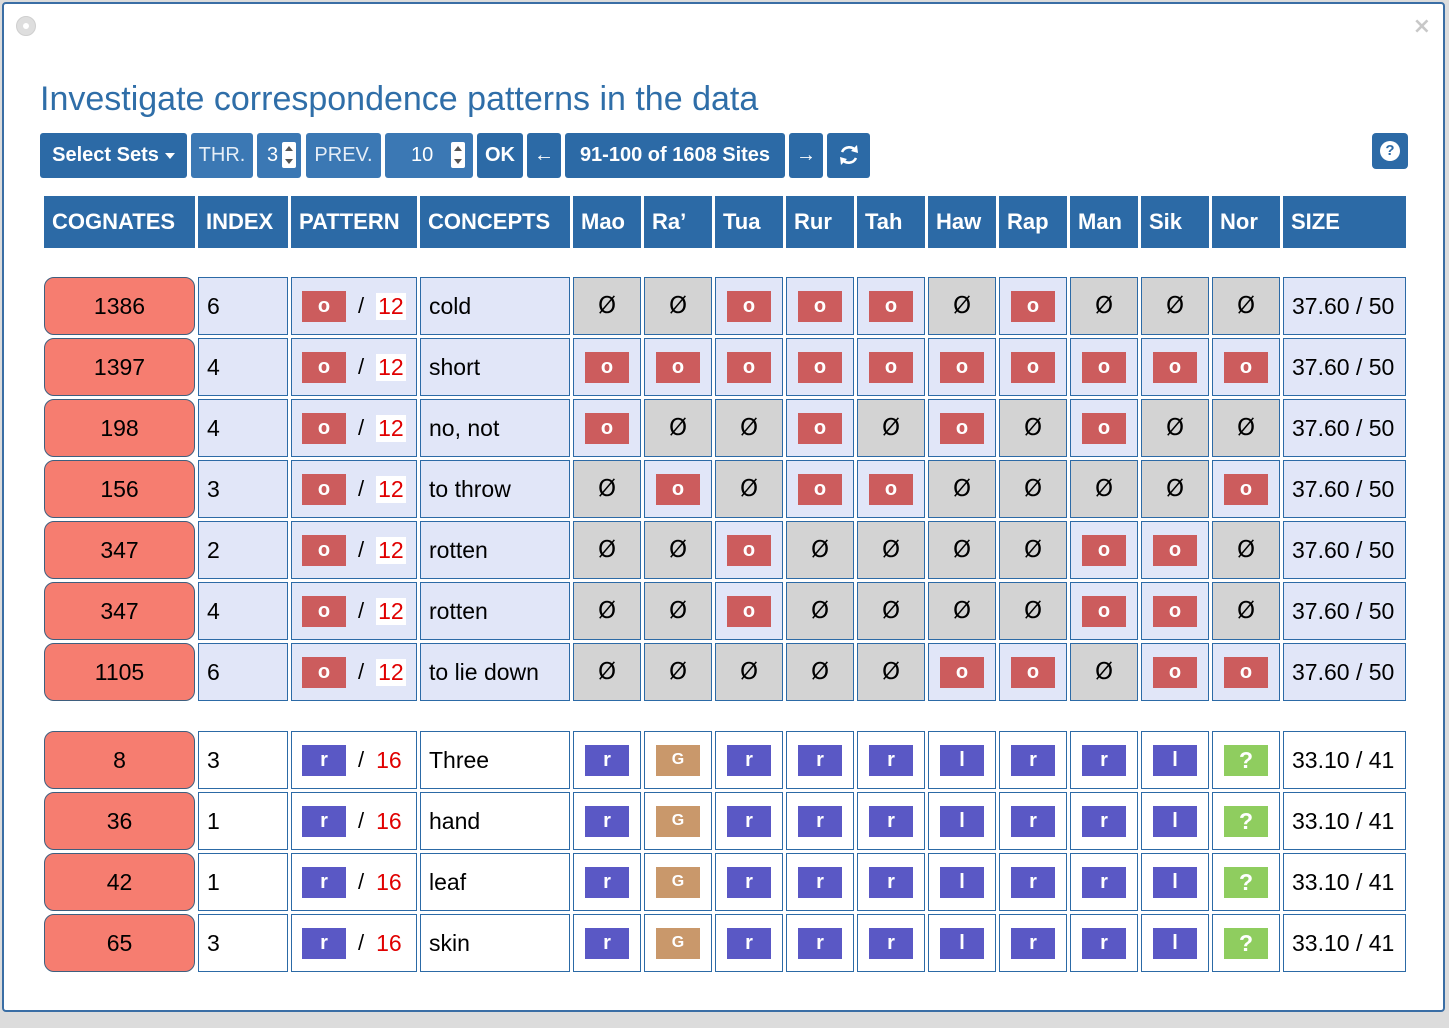 This screenshot has width=1449, height=1028. Describe the element at coordinates (607, 222) in the screenshot. I see `column-header: Mao` at that location.